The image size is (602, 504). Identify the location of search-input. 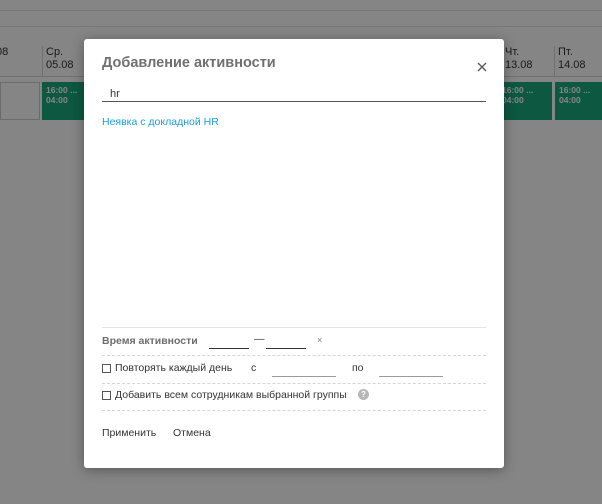
(294, 94).